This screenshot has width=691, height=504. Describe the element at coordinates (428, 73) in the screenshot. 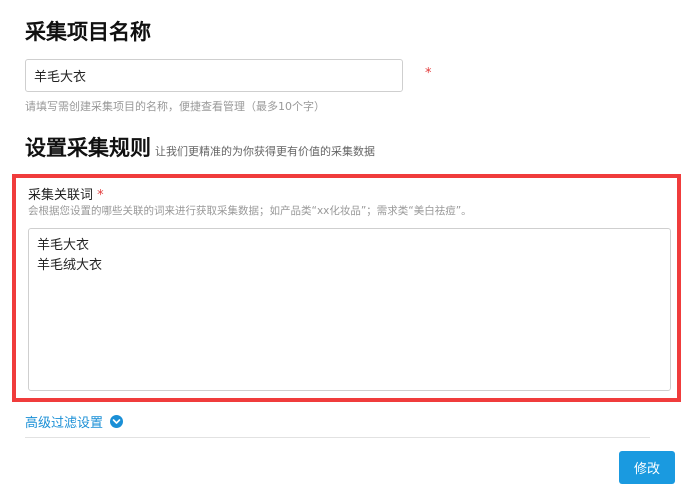

I see `project-name-required-mark: *` at that location.